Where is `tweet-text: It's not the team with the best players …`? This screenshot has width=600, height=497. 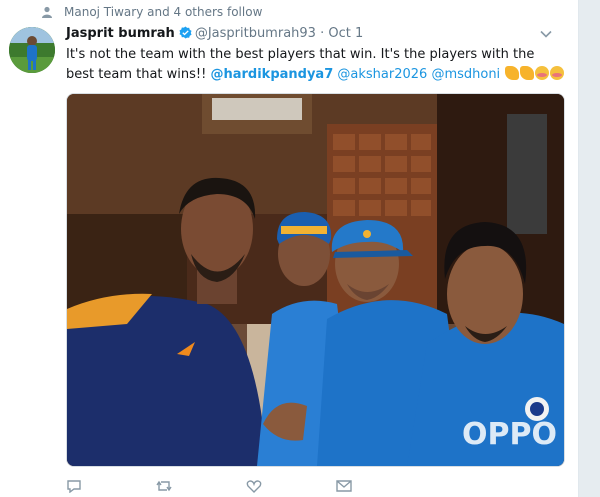 tweet-text: It's not the team with the best players … is located at coordinates (316, 65).